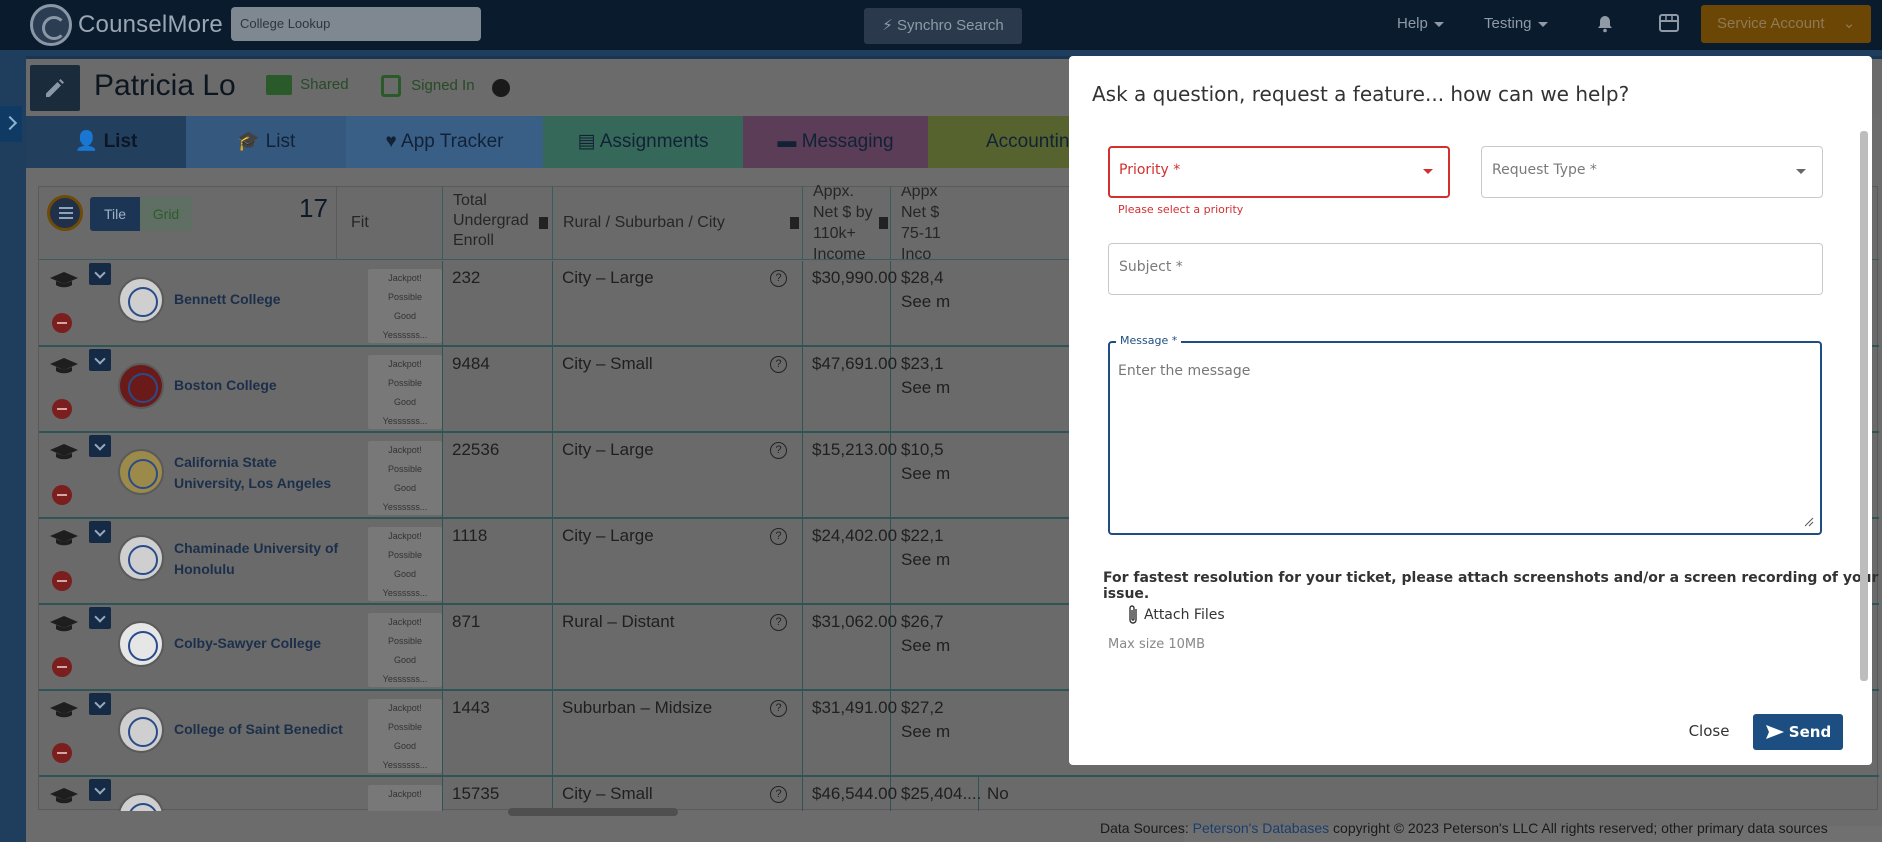  What do you see at coordinates (106, 142) in the screenshot?
I see `tab-list-primary: 👤 List` at bounding box center [106, 142].